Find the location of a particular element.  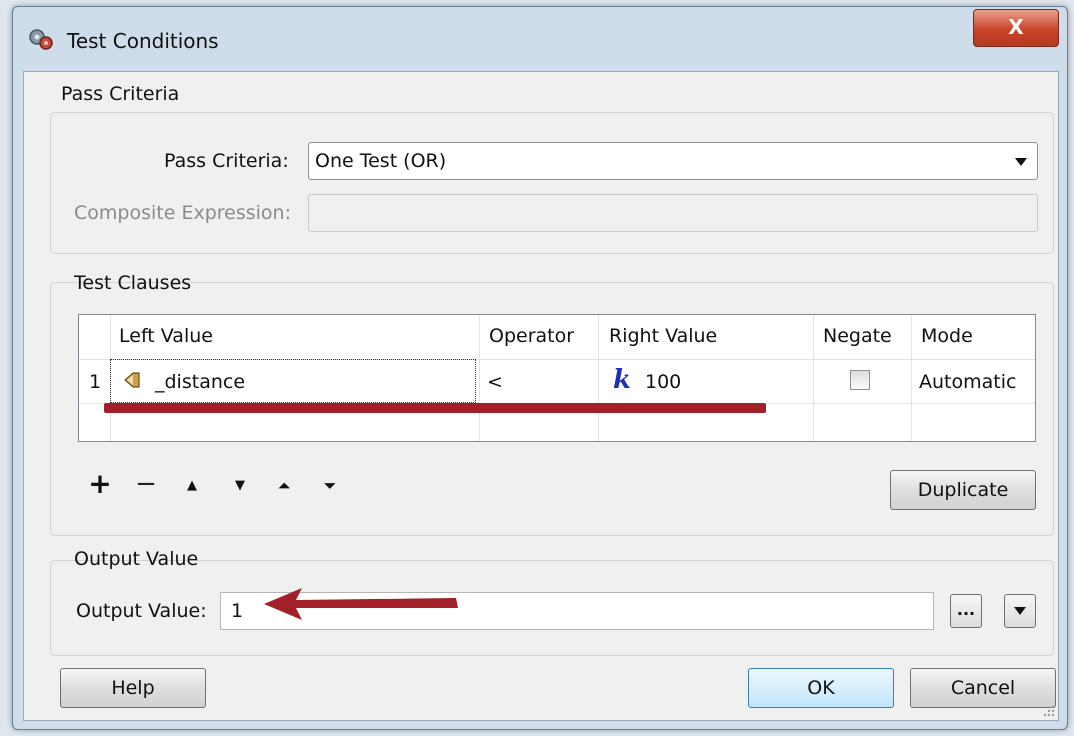

row-number: 1 is located at coordinates (95, 382).